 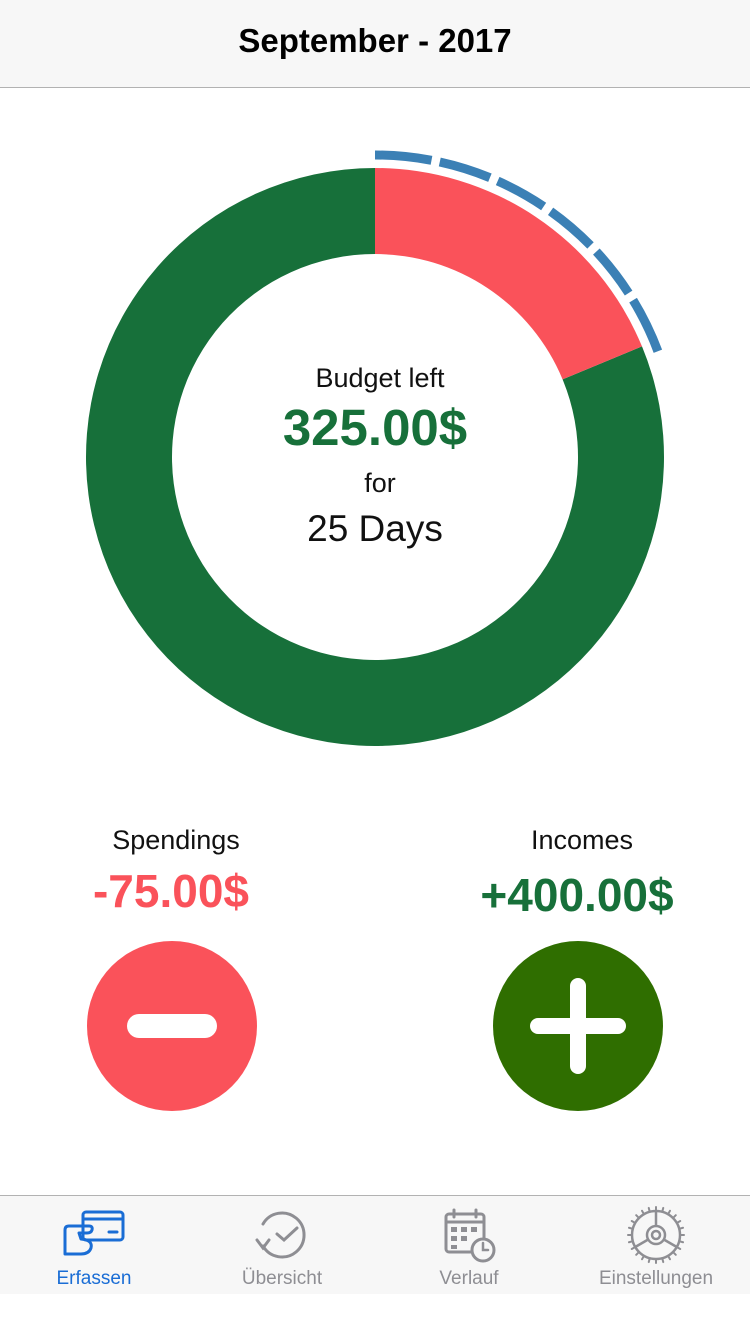 What do you see at coordinates (656, 1235) in the screenshot?
I see `gear-icon` at bounding box center [656, 1235].